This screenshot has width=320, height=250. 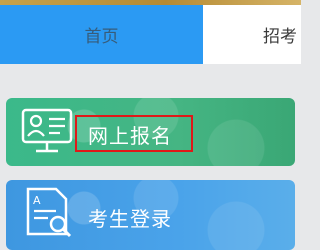 What do you see at coordinates (49, 212) in the screenshot?
I see `document-search-icon: A` at bounding box center [49, 212].